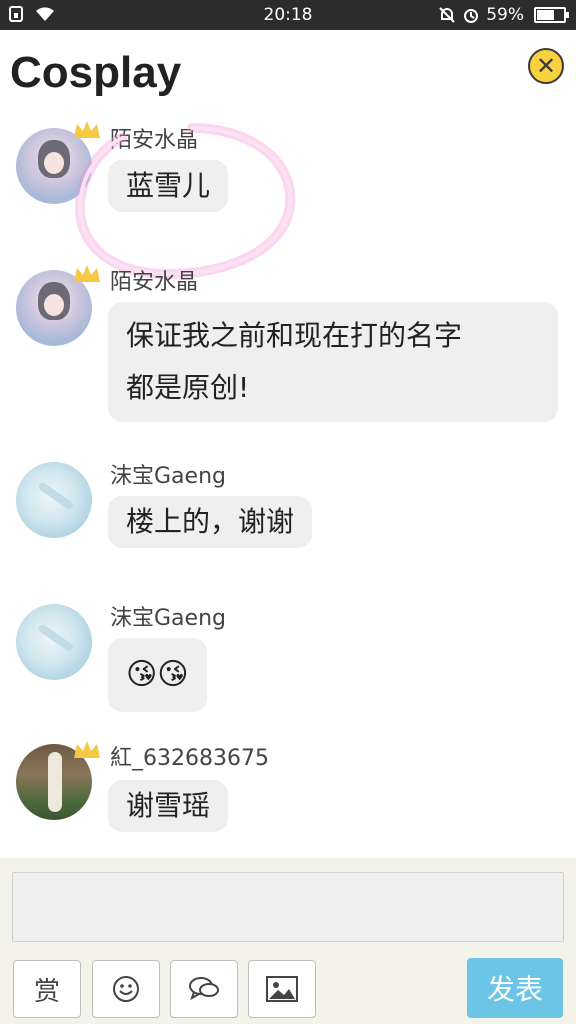  Describe the element at coordinates (168, 186) in the screenshot. I see `message-bubble: 蓝雪儿` at that location.